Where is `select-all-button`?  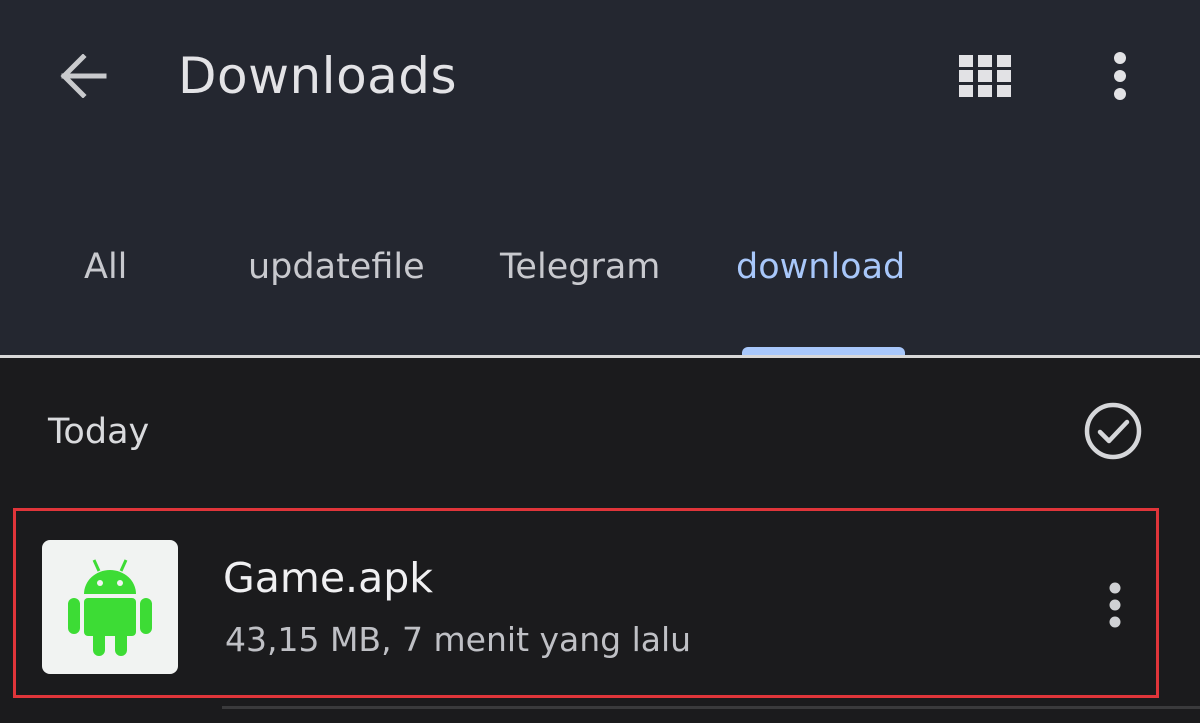
select-all-button is located at coordinates (1113, 431).